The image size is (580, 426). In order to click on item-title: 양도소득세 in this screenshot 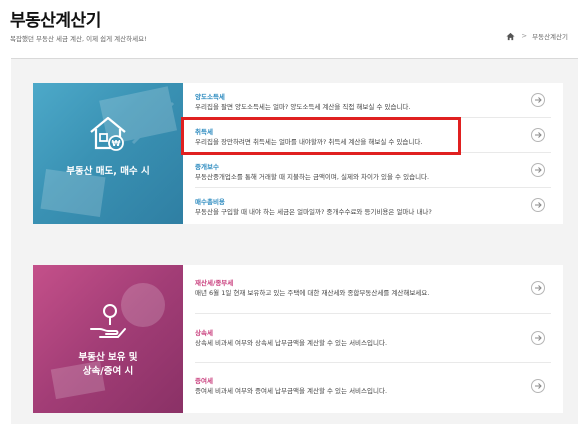, I will do `click(210, 96)`.